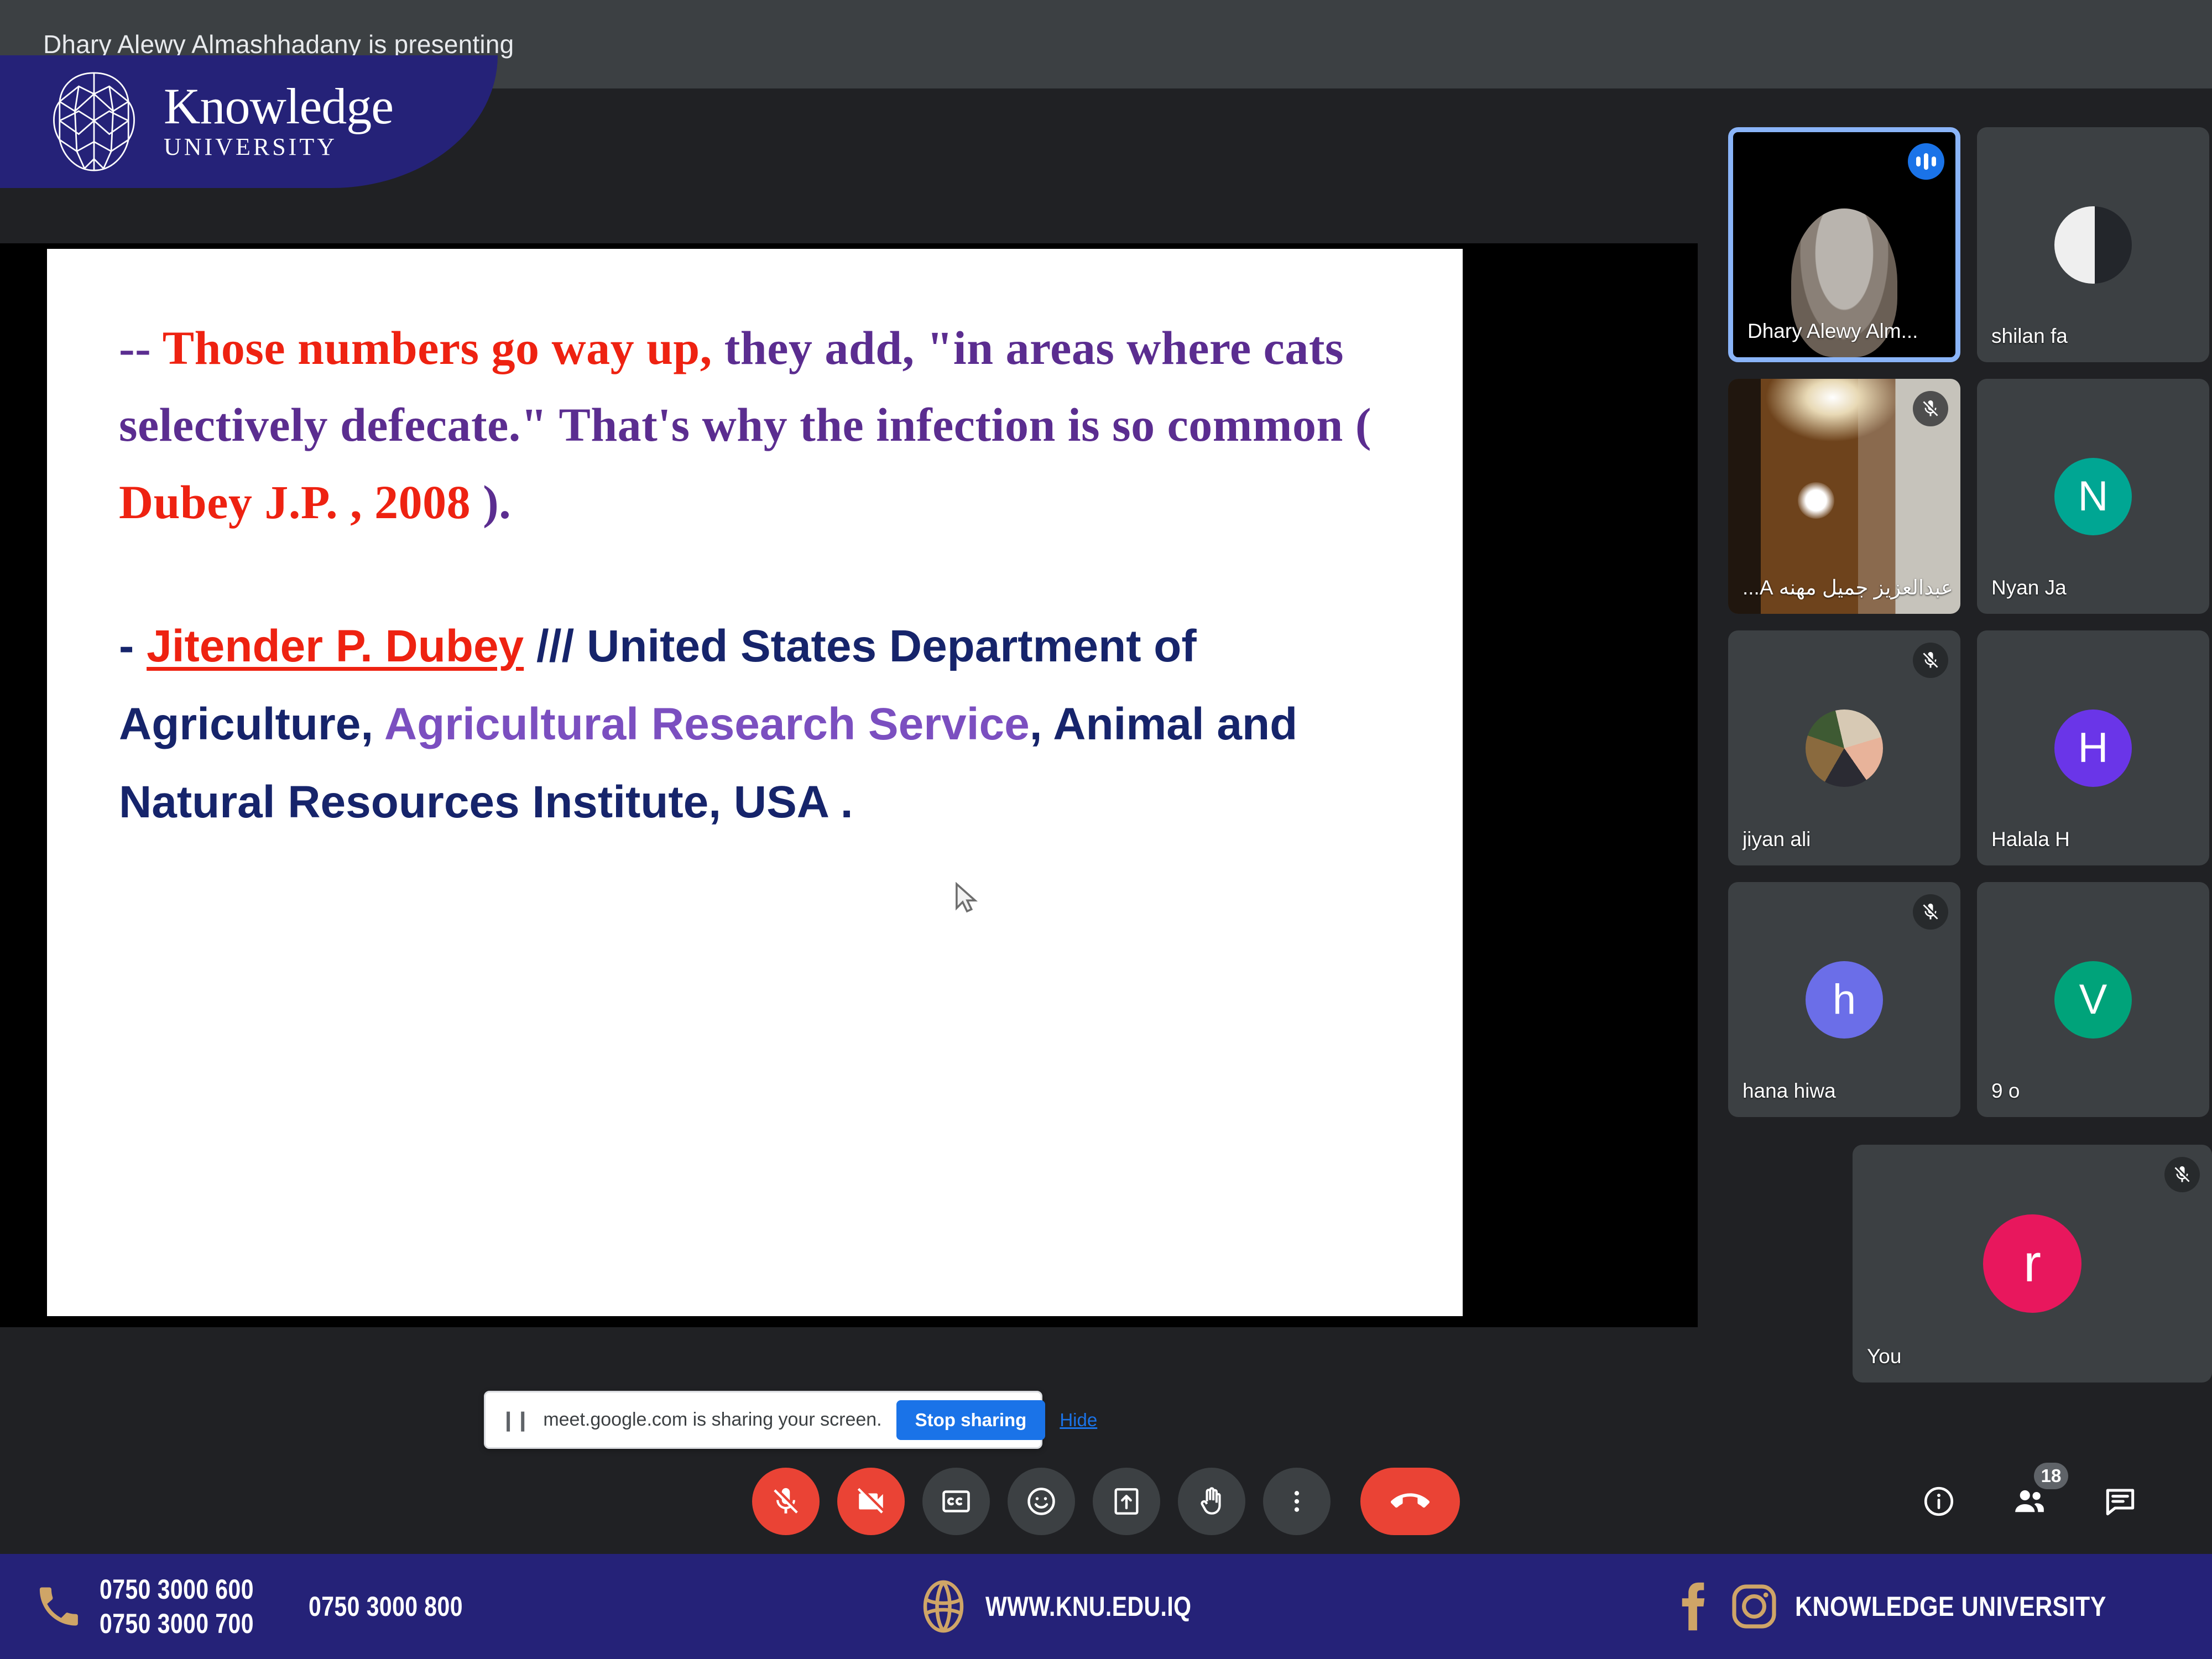 The height and width of the screenshot is (1659, 2212). I want to click on reaction-button, so click(1041, 1502).